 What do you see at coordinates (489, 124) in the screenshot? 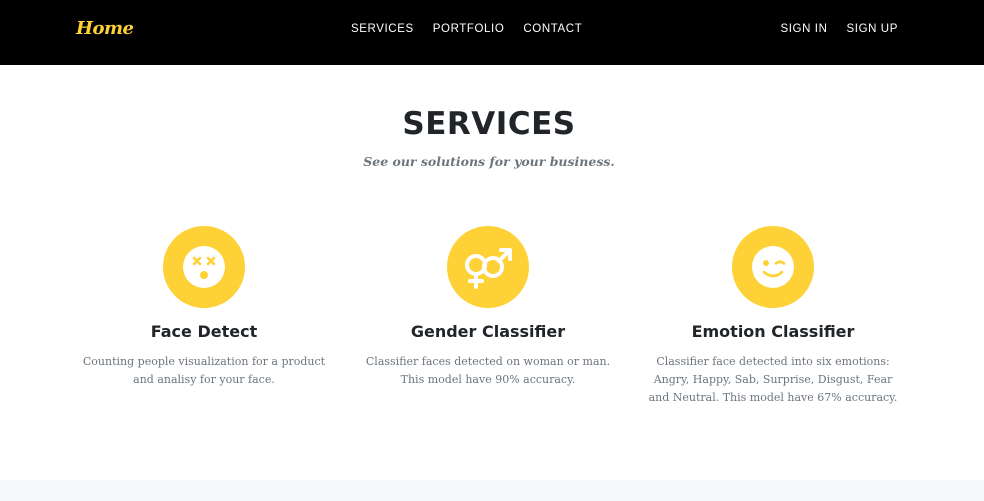
I see `section-title: SERVICES` at bounding box center [489, 124].